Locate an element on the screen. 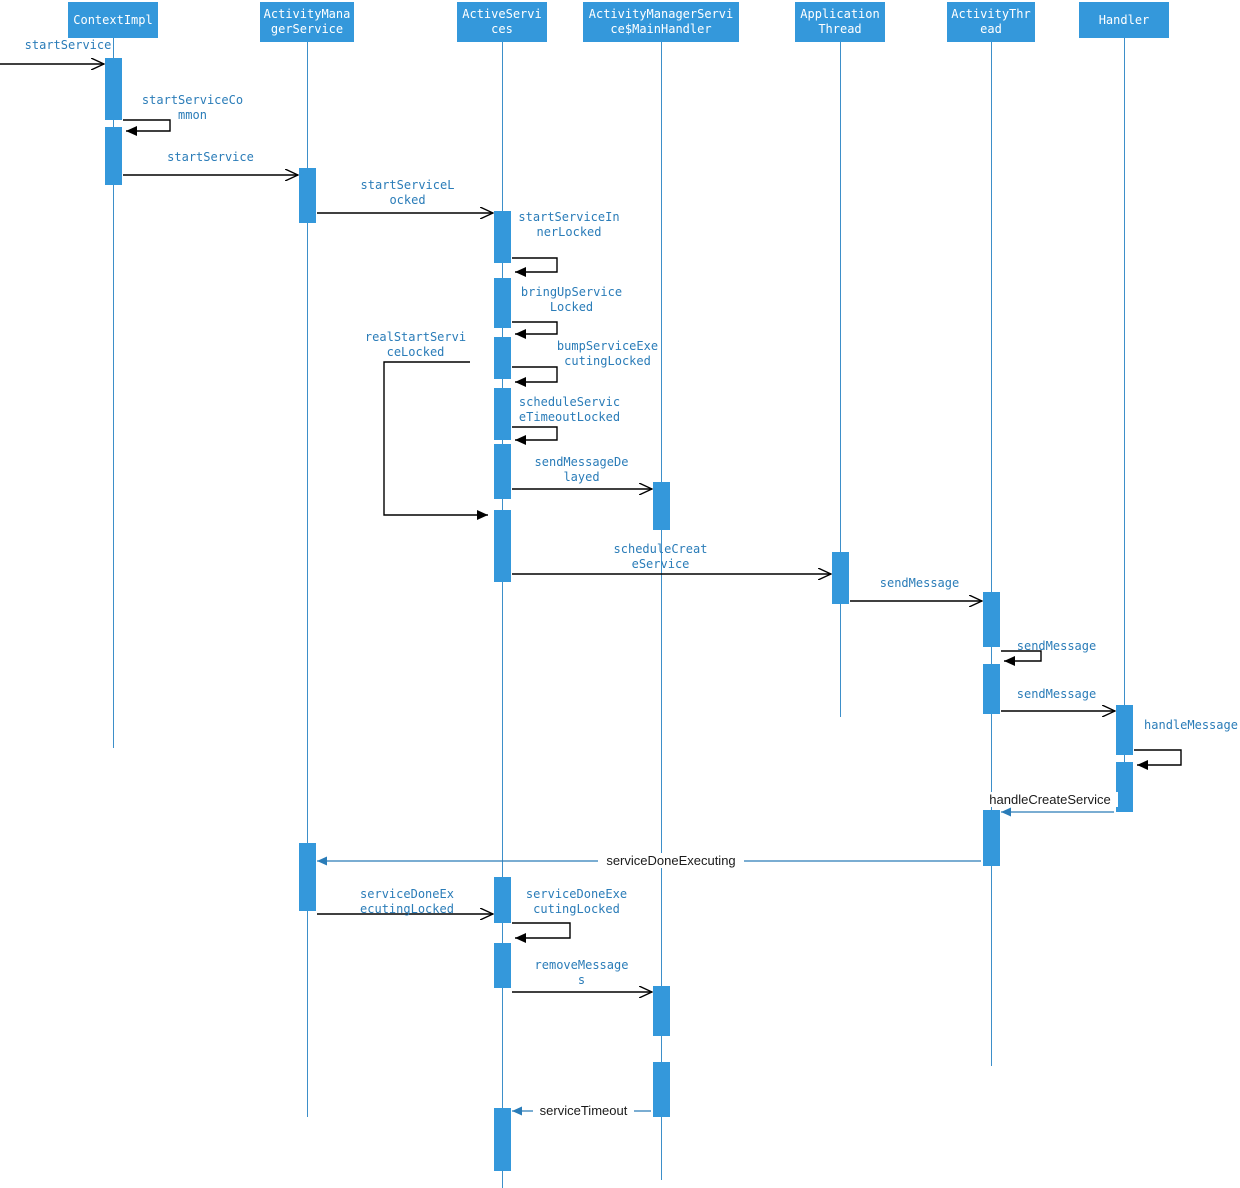 This screenshot has width=1240, height=1188. participant-label: ActivityThread is located at coordinates (991, 21).